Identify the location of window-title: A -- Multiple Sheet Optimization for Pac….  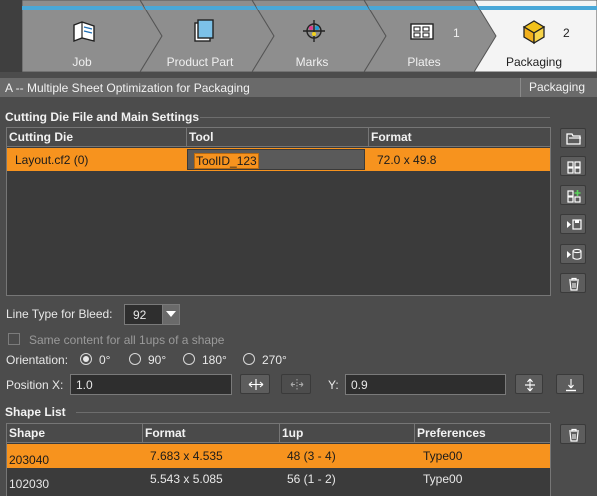
(127, 88).